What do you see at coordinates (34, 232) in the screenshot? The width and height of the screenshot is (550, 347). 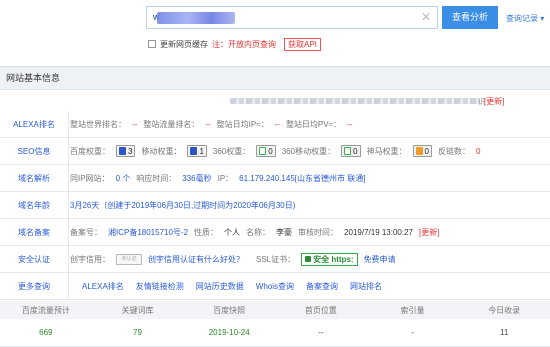 I see `row-label: 域名备案` at bounding box center [34, 232].